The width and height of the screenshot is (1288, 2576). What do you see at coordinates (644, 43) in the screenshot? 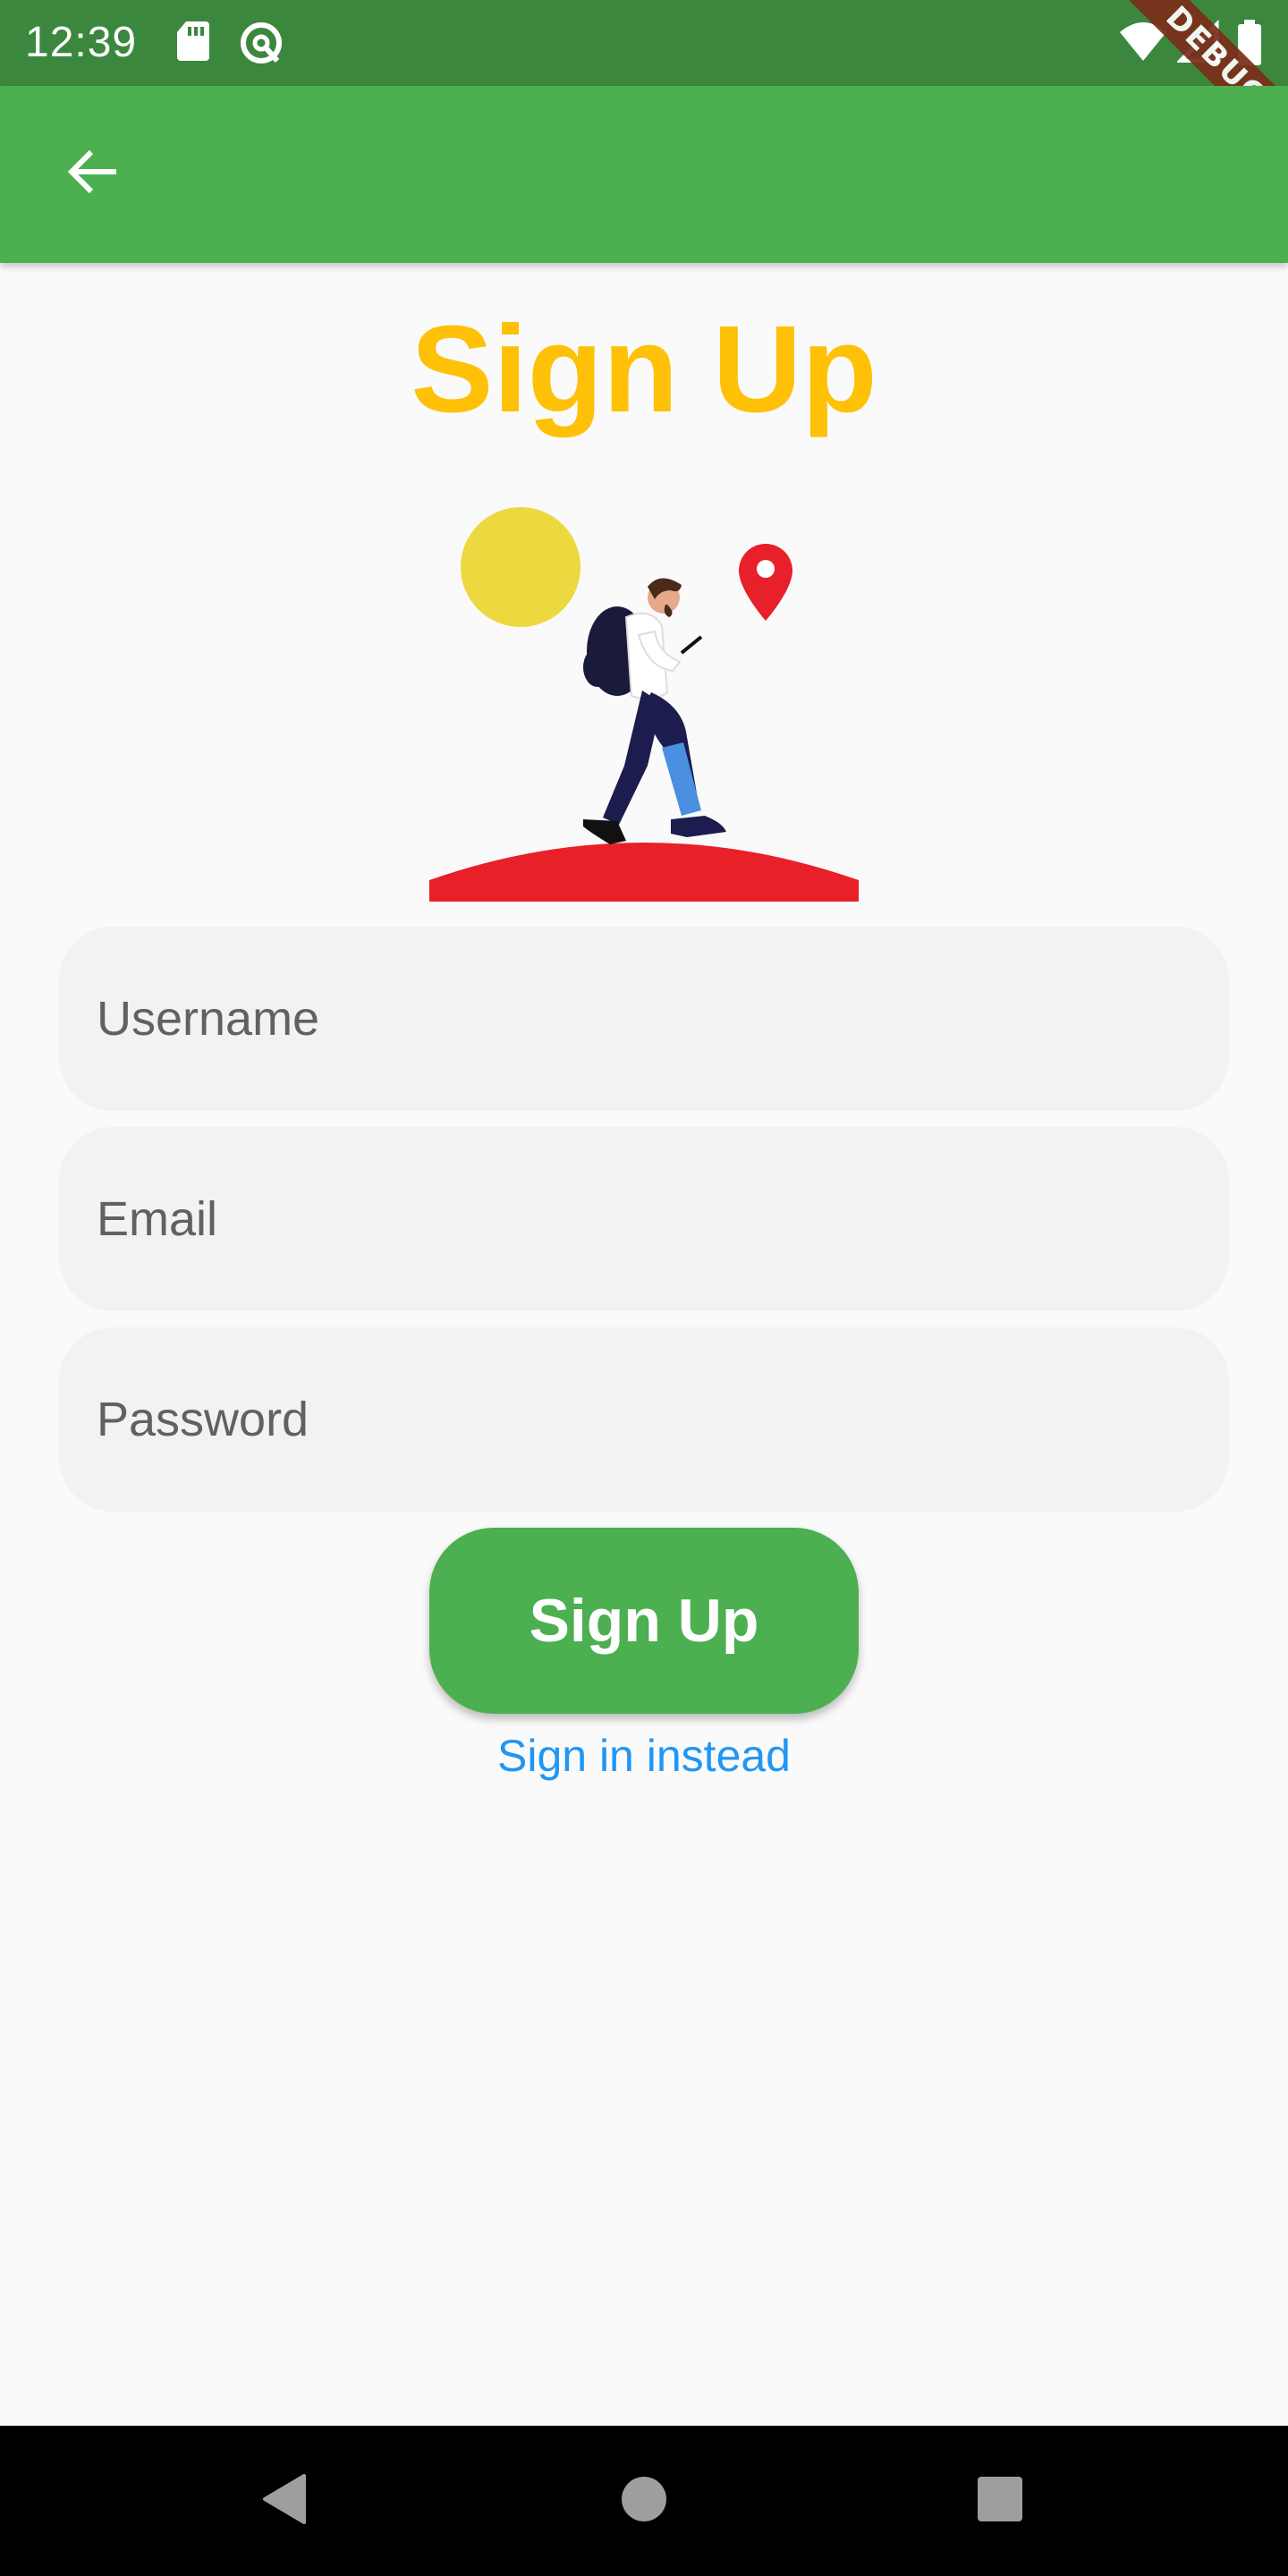
I see `status-bar: 12:39` at bounding box center [644, 43].